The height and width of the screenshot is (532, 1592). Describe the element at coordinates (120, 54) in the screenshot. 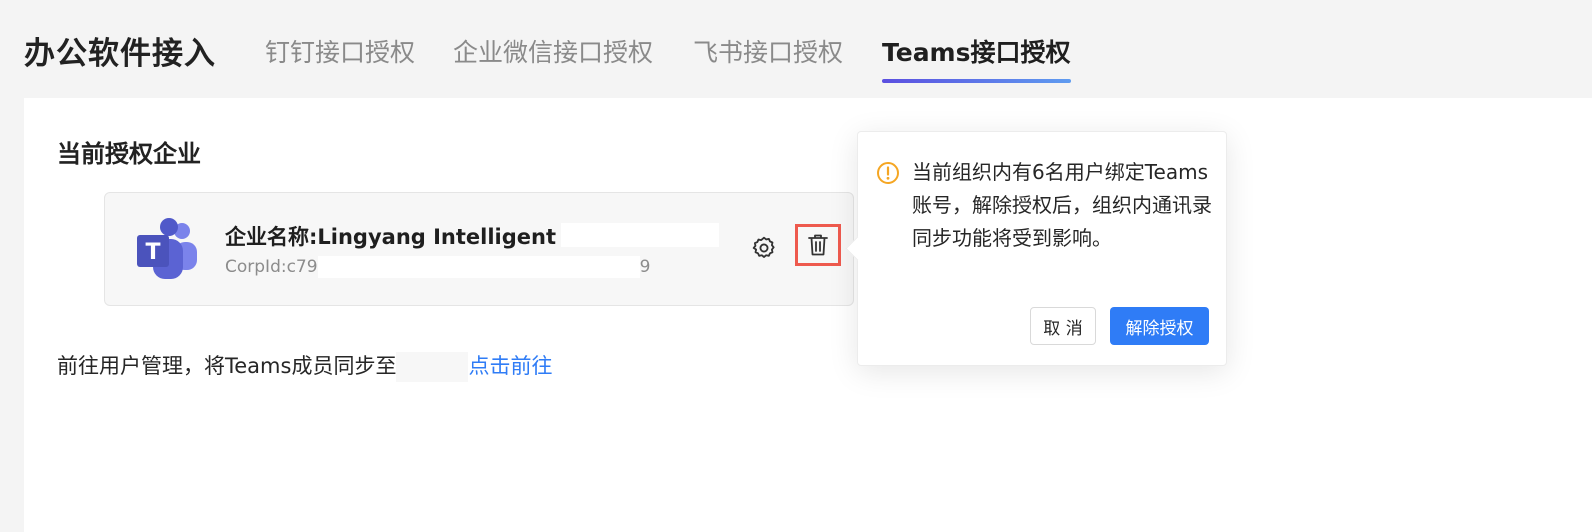

I see `page-title: 办公软件接入` at that location.